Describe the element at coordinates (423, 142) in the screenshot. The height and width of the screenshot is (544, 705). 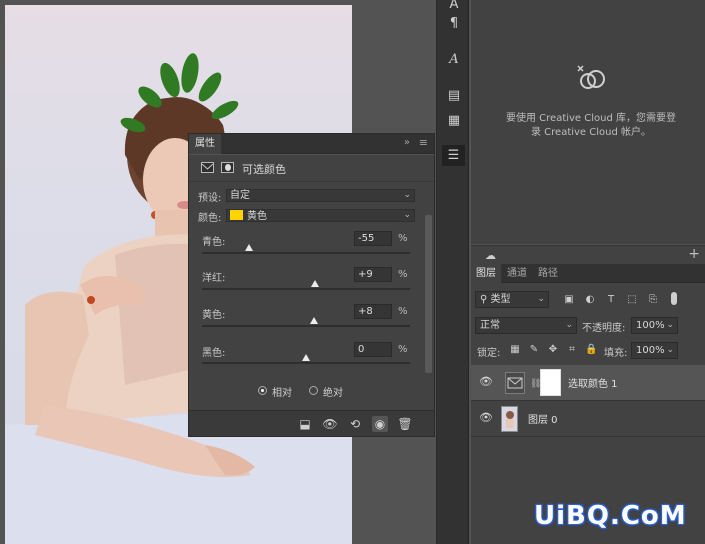
I see `panel-menu-icon: ≡` at that location.